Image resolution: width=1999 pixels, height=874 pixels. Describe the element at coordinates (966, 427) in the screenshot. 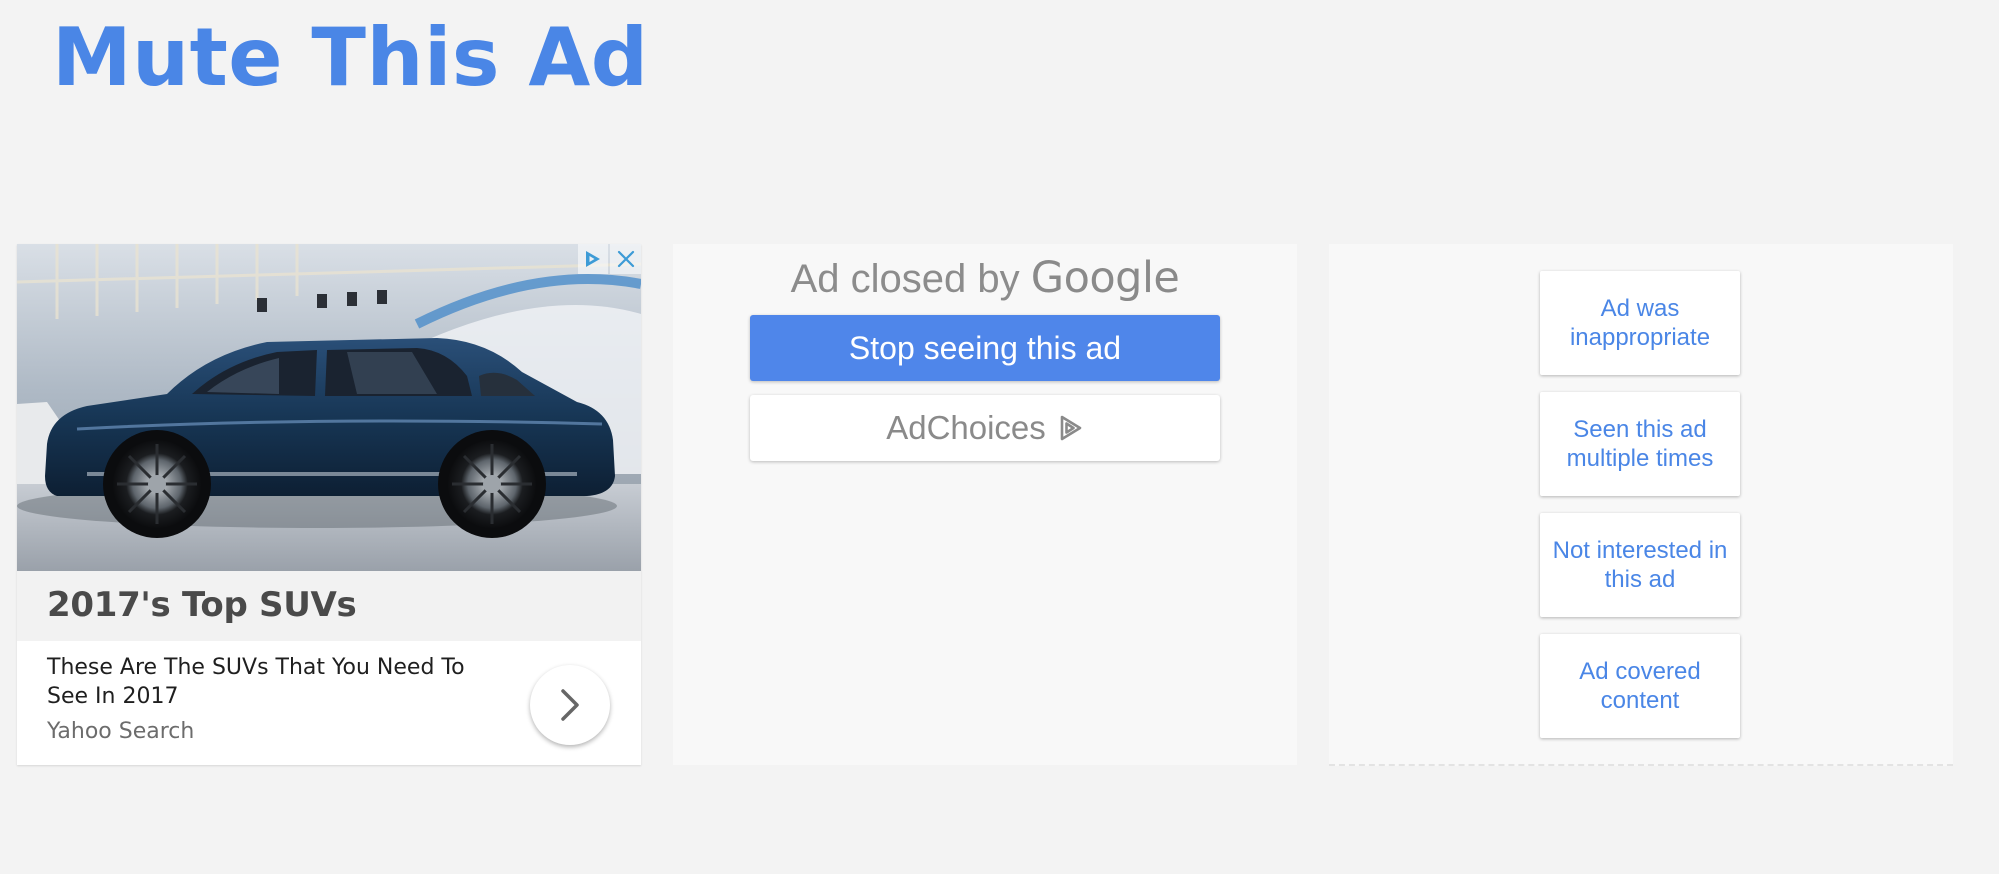

I see `adchoices-label: AdChoices` at that location.